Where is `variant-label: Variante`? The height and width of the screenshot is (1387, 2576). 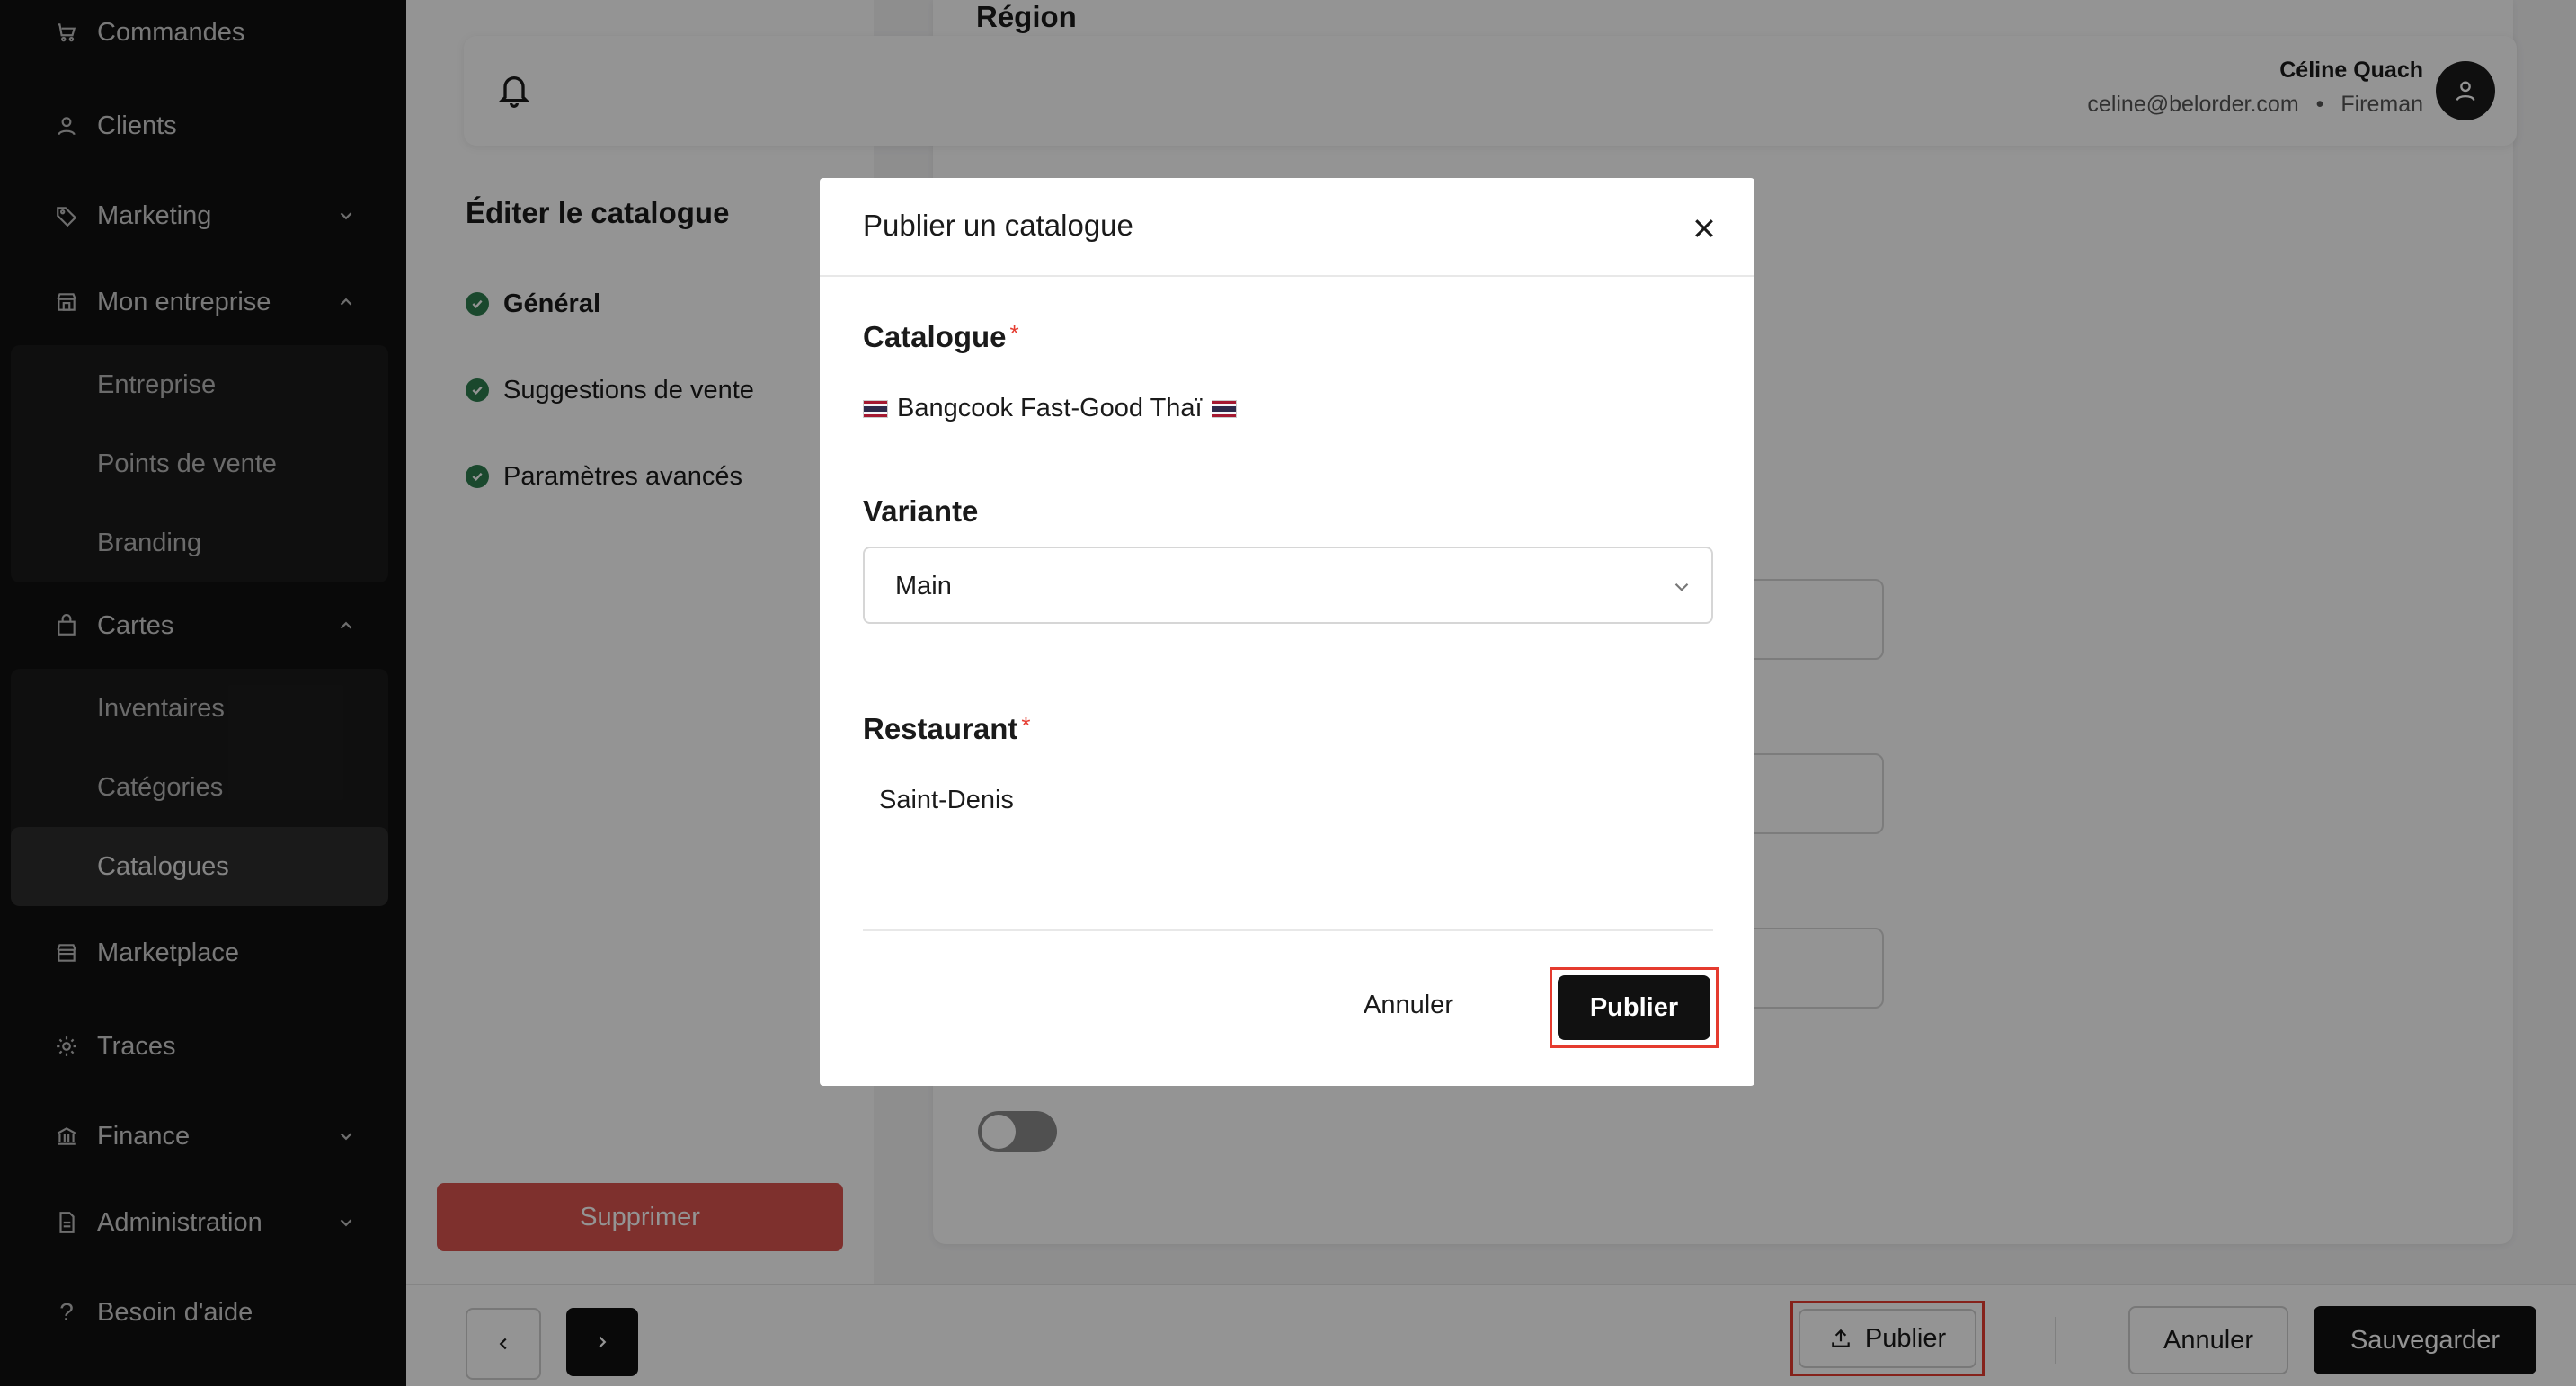 variant-label: Variante is located at coordinates (921, 511).